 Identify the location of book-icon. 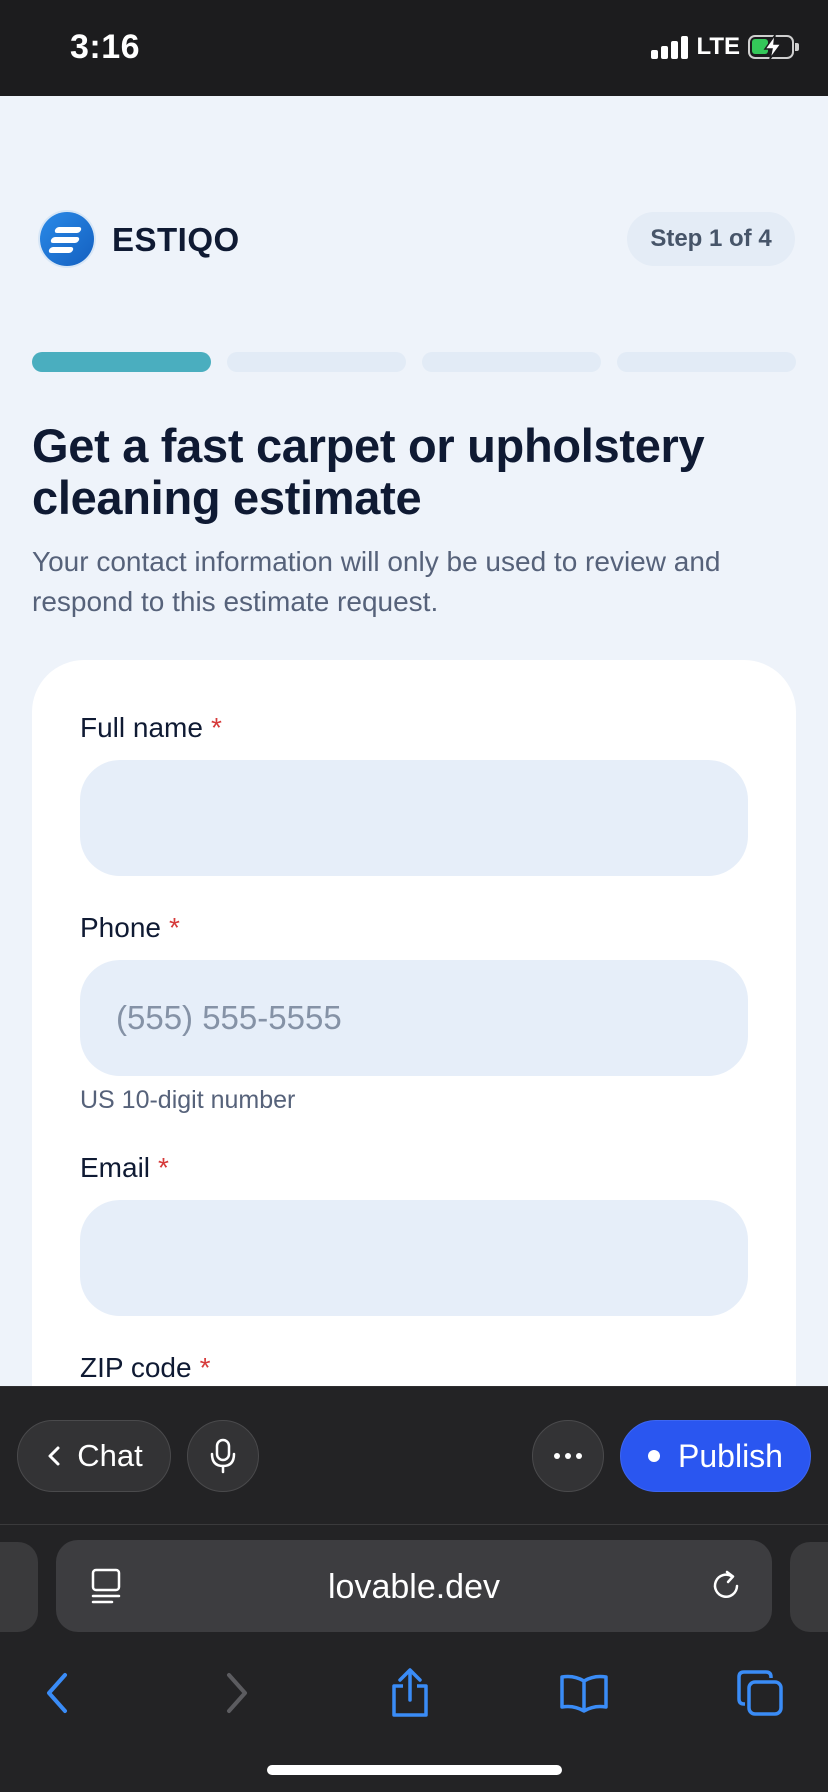
(584, 1693).